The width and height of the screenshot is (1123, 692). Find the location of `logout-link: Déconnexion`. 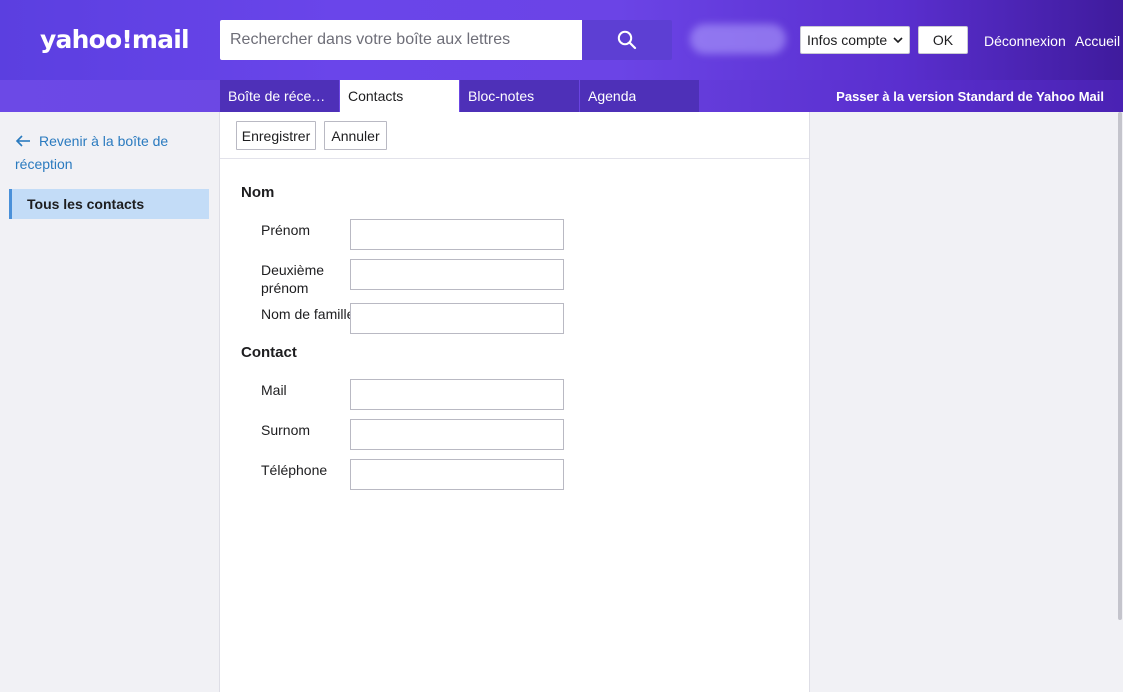

logout-link: Déconnexion is located at coordinates (1025, 41).